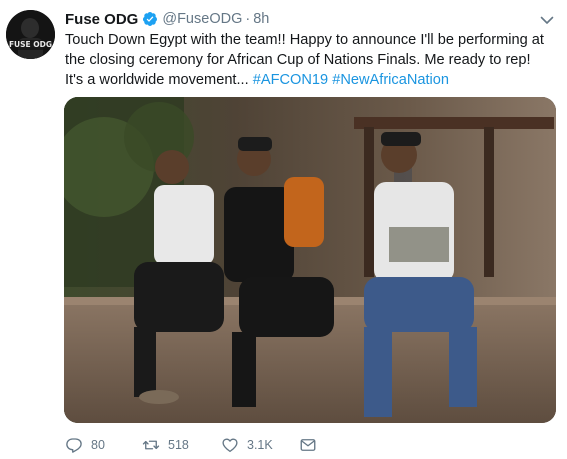  Describe the element at coordinates (101, 19) in the screenshot. I see `author-name: Fuse ODG` at that location.